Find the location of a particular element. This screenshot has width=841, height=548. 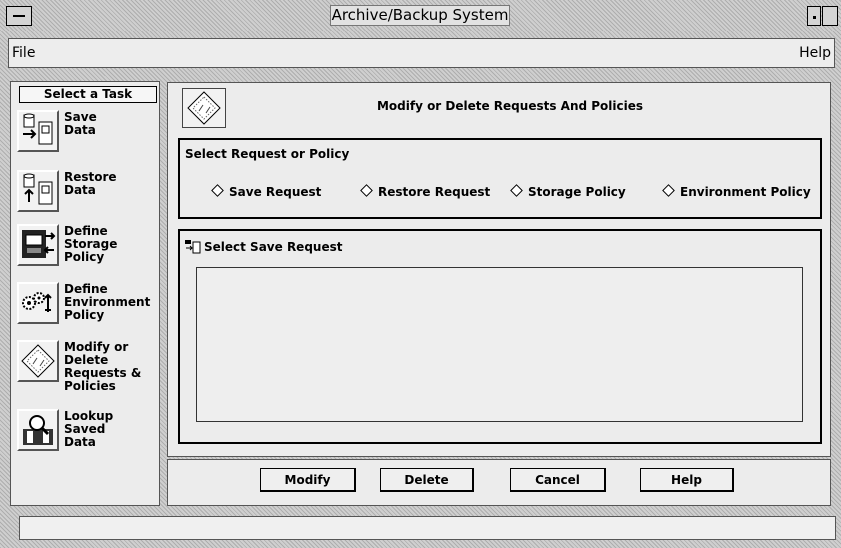

window-title: Archive/Backup System is located at coordinates (420, 15).